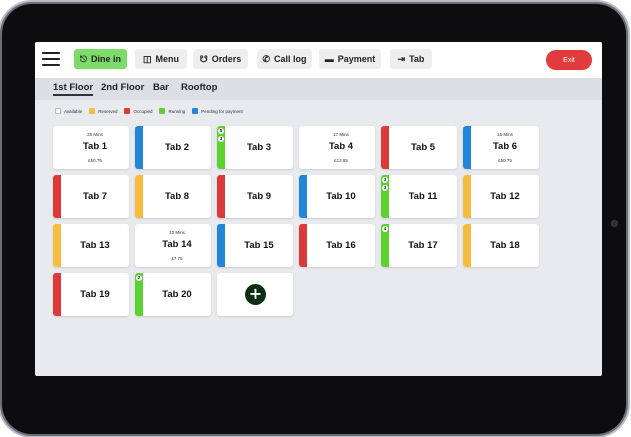 The width and height of the screenshot is (631, 437). Describe the element at coordinates (167, 59) in the screenshot. I see `menu-label: Menu` at that location.